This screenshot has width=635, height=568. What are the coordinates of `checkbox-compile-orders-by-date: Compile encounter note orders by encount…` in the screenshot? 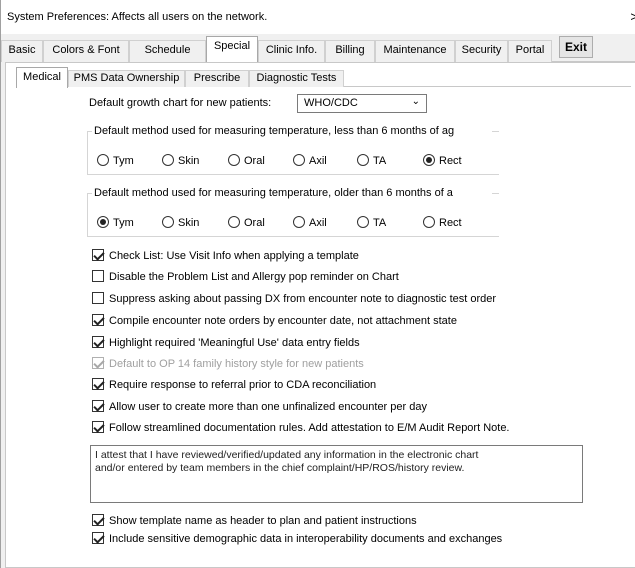 It's located at (274, 320).